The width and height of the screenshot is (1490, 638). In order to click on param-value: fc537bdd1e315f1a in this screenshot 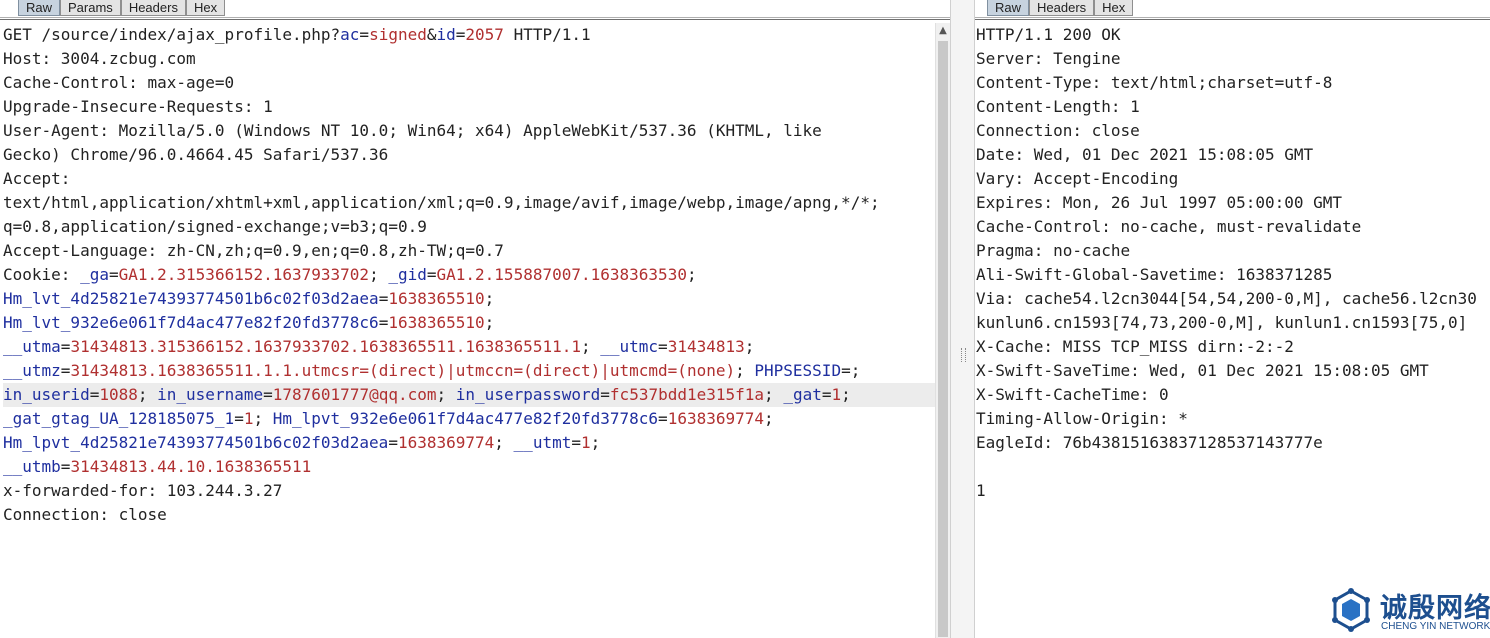, I will do `click(687, 394)`.